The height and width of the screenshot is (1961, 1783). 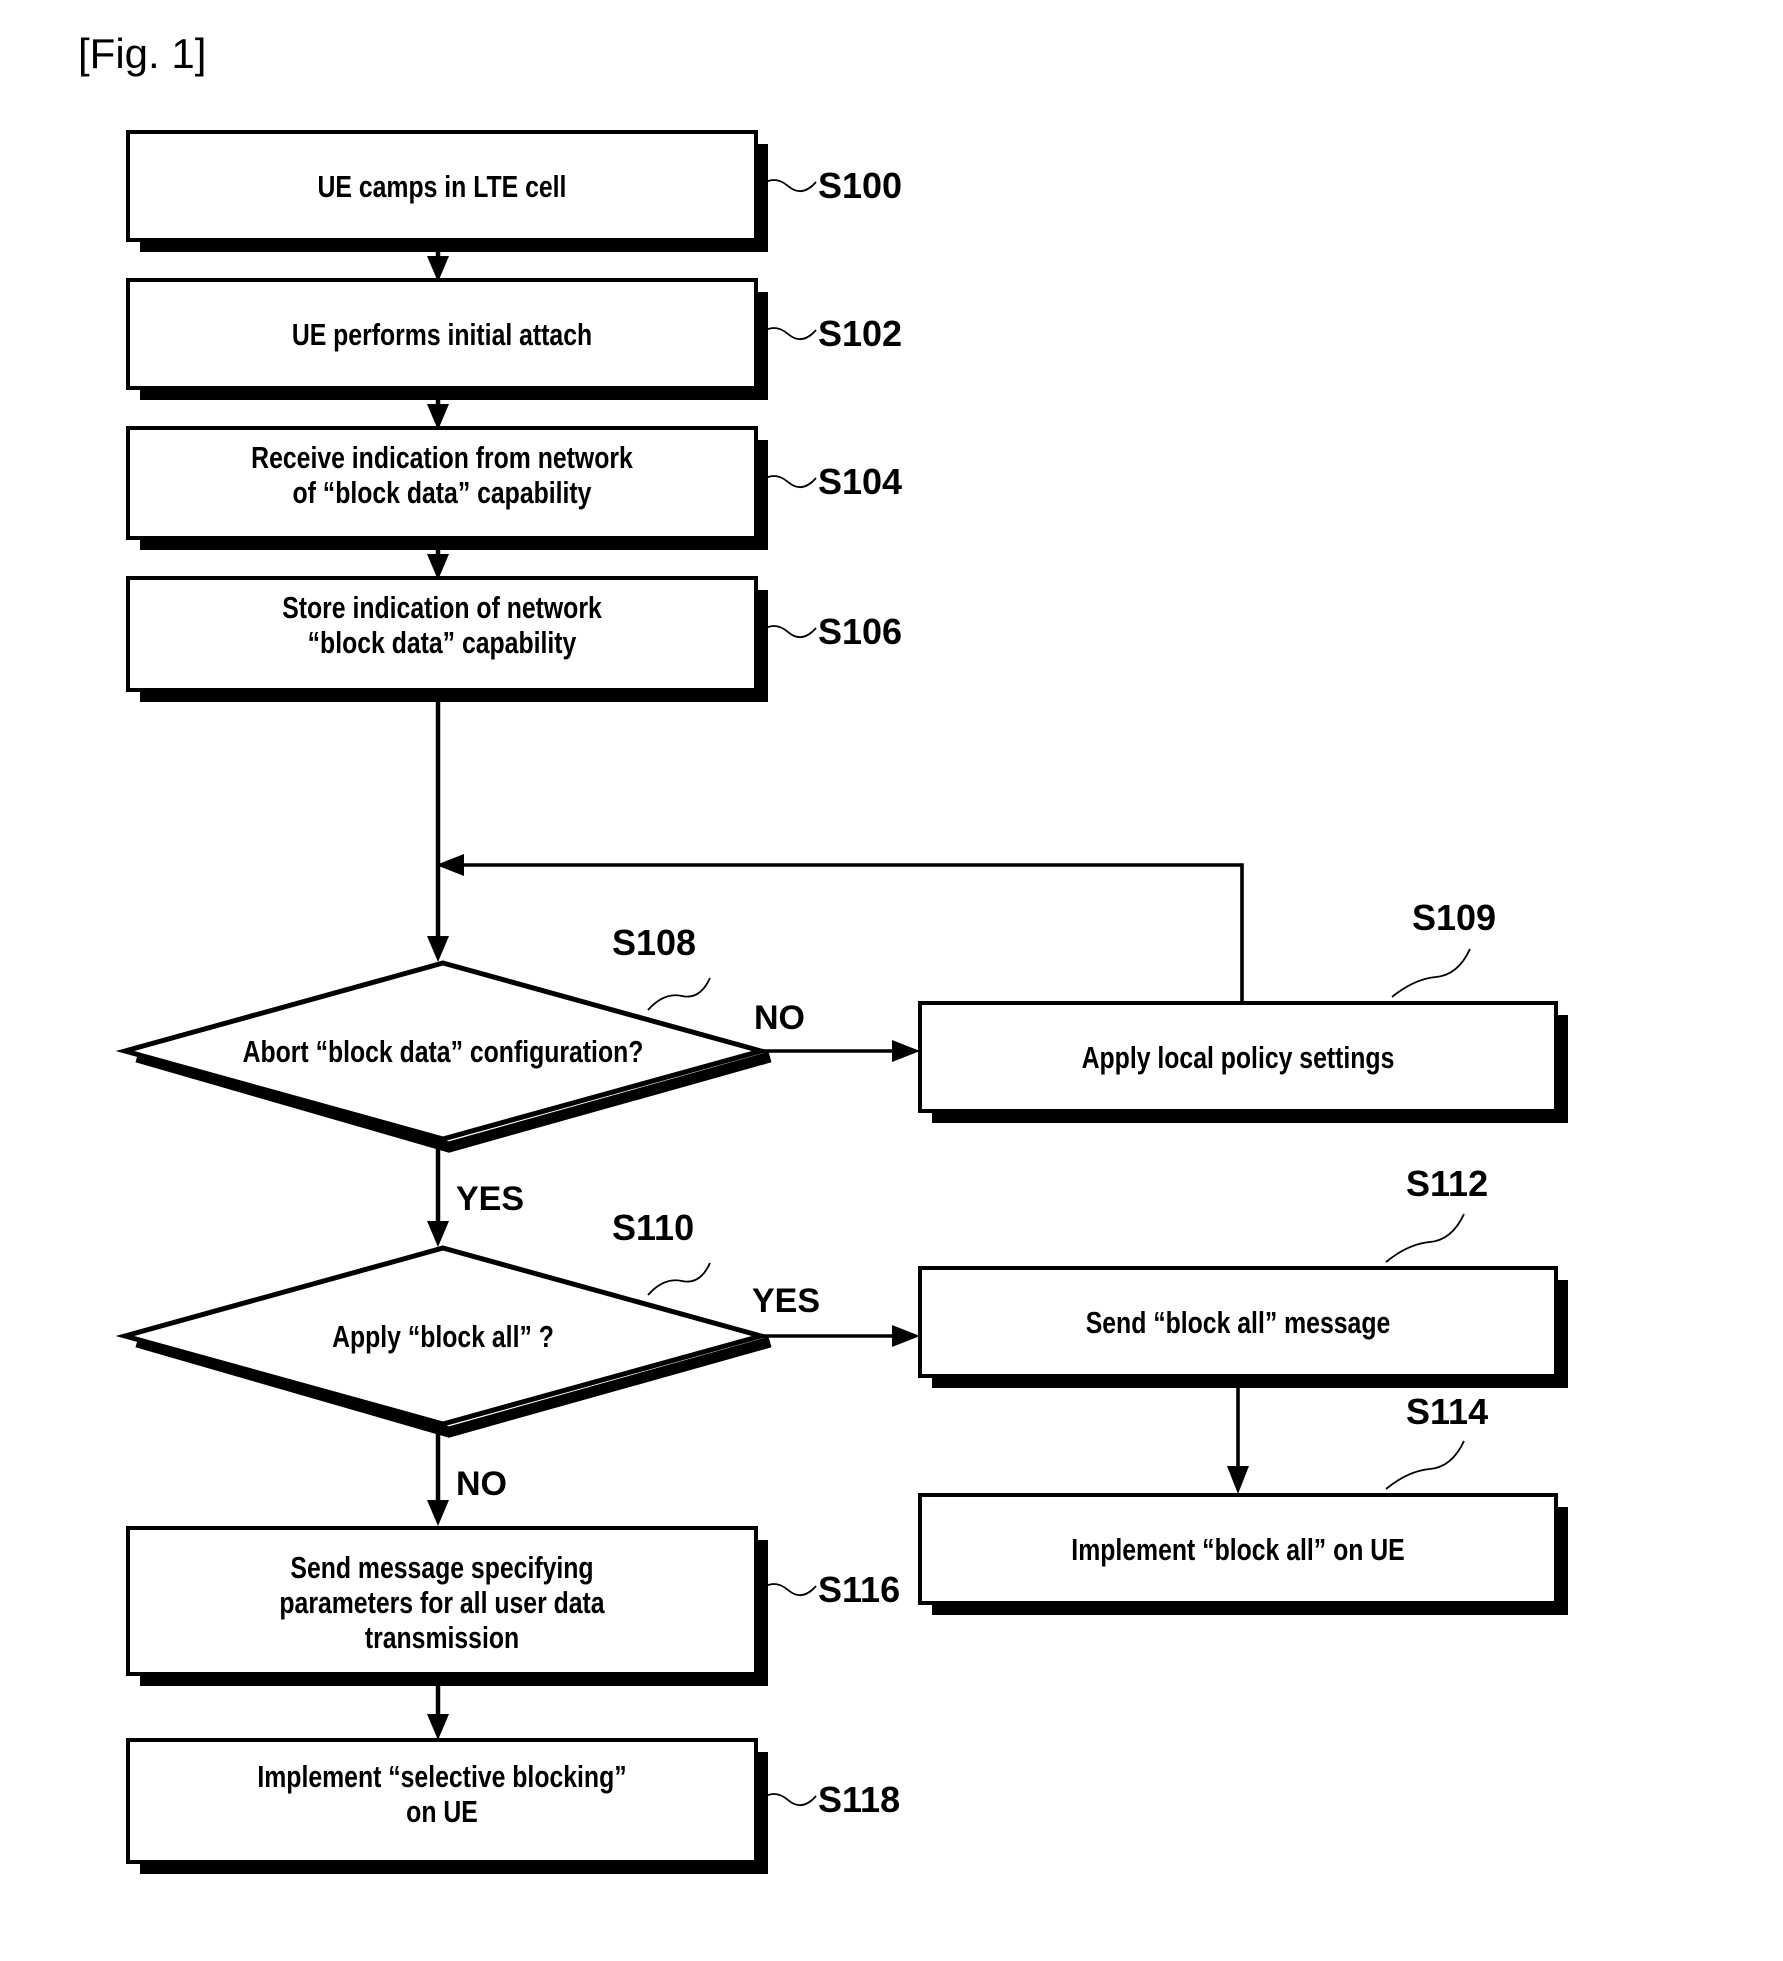 I want to click on step-label-S106: S106, so click(x=860, y=631).